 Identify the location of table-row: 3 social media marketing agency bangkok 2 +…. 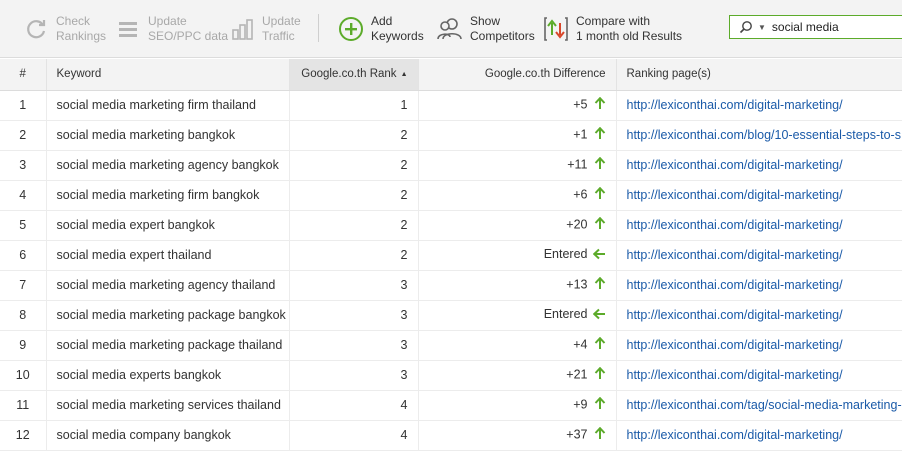
(451, 165).